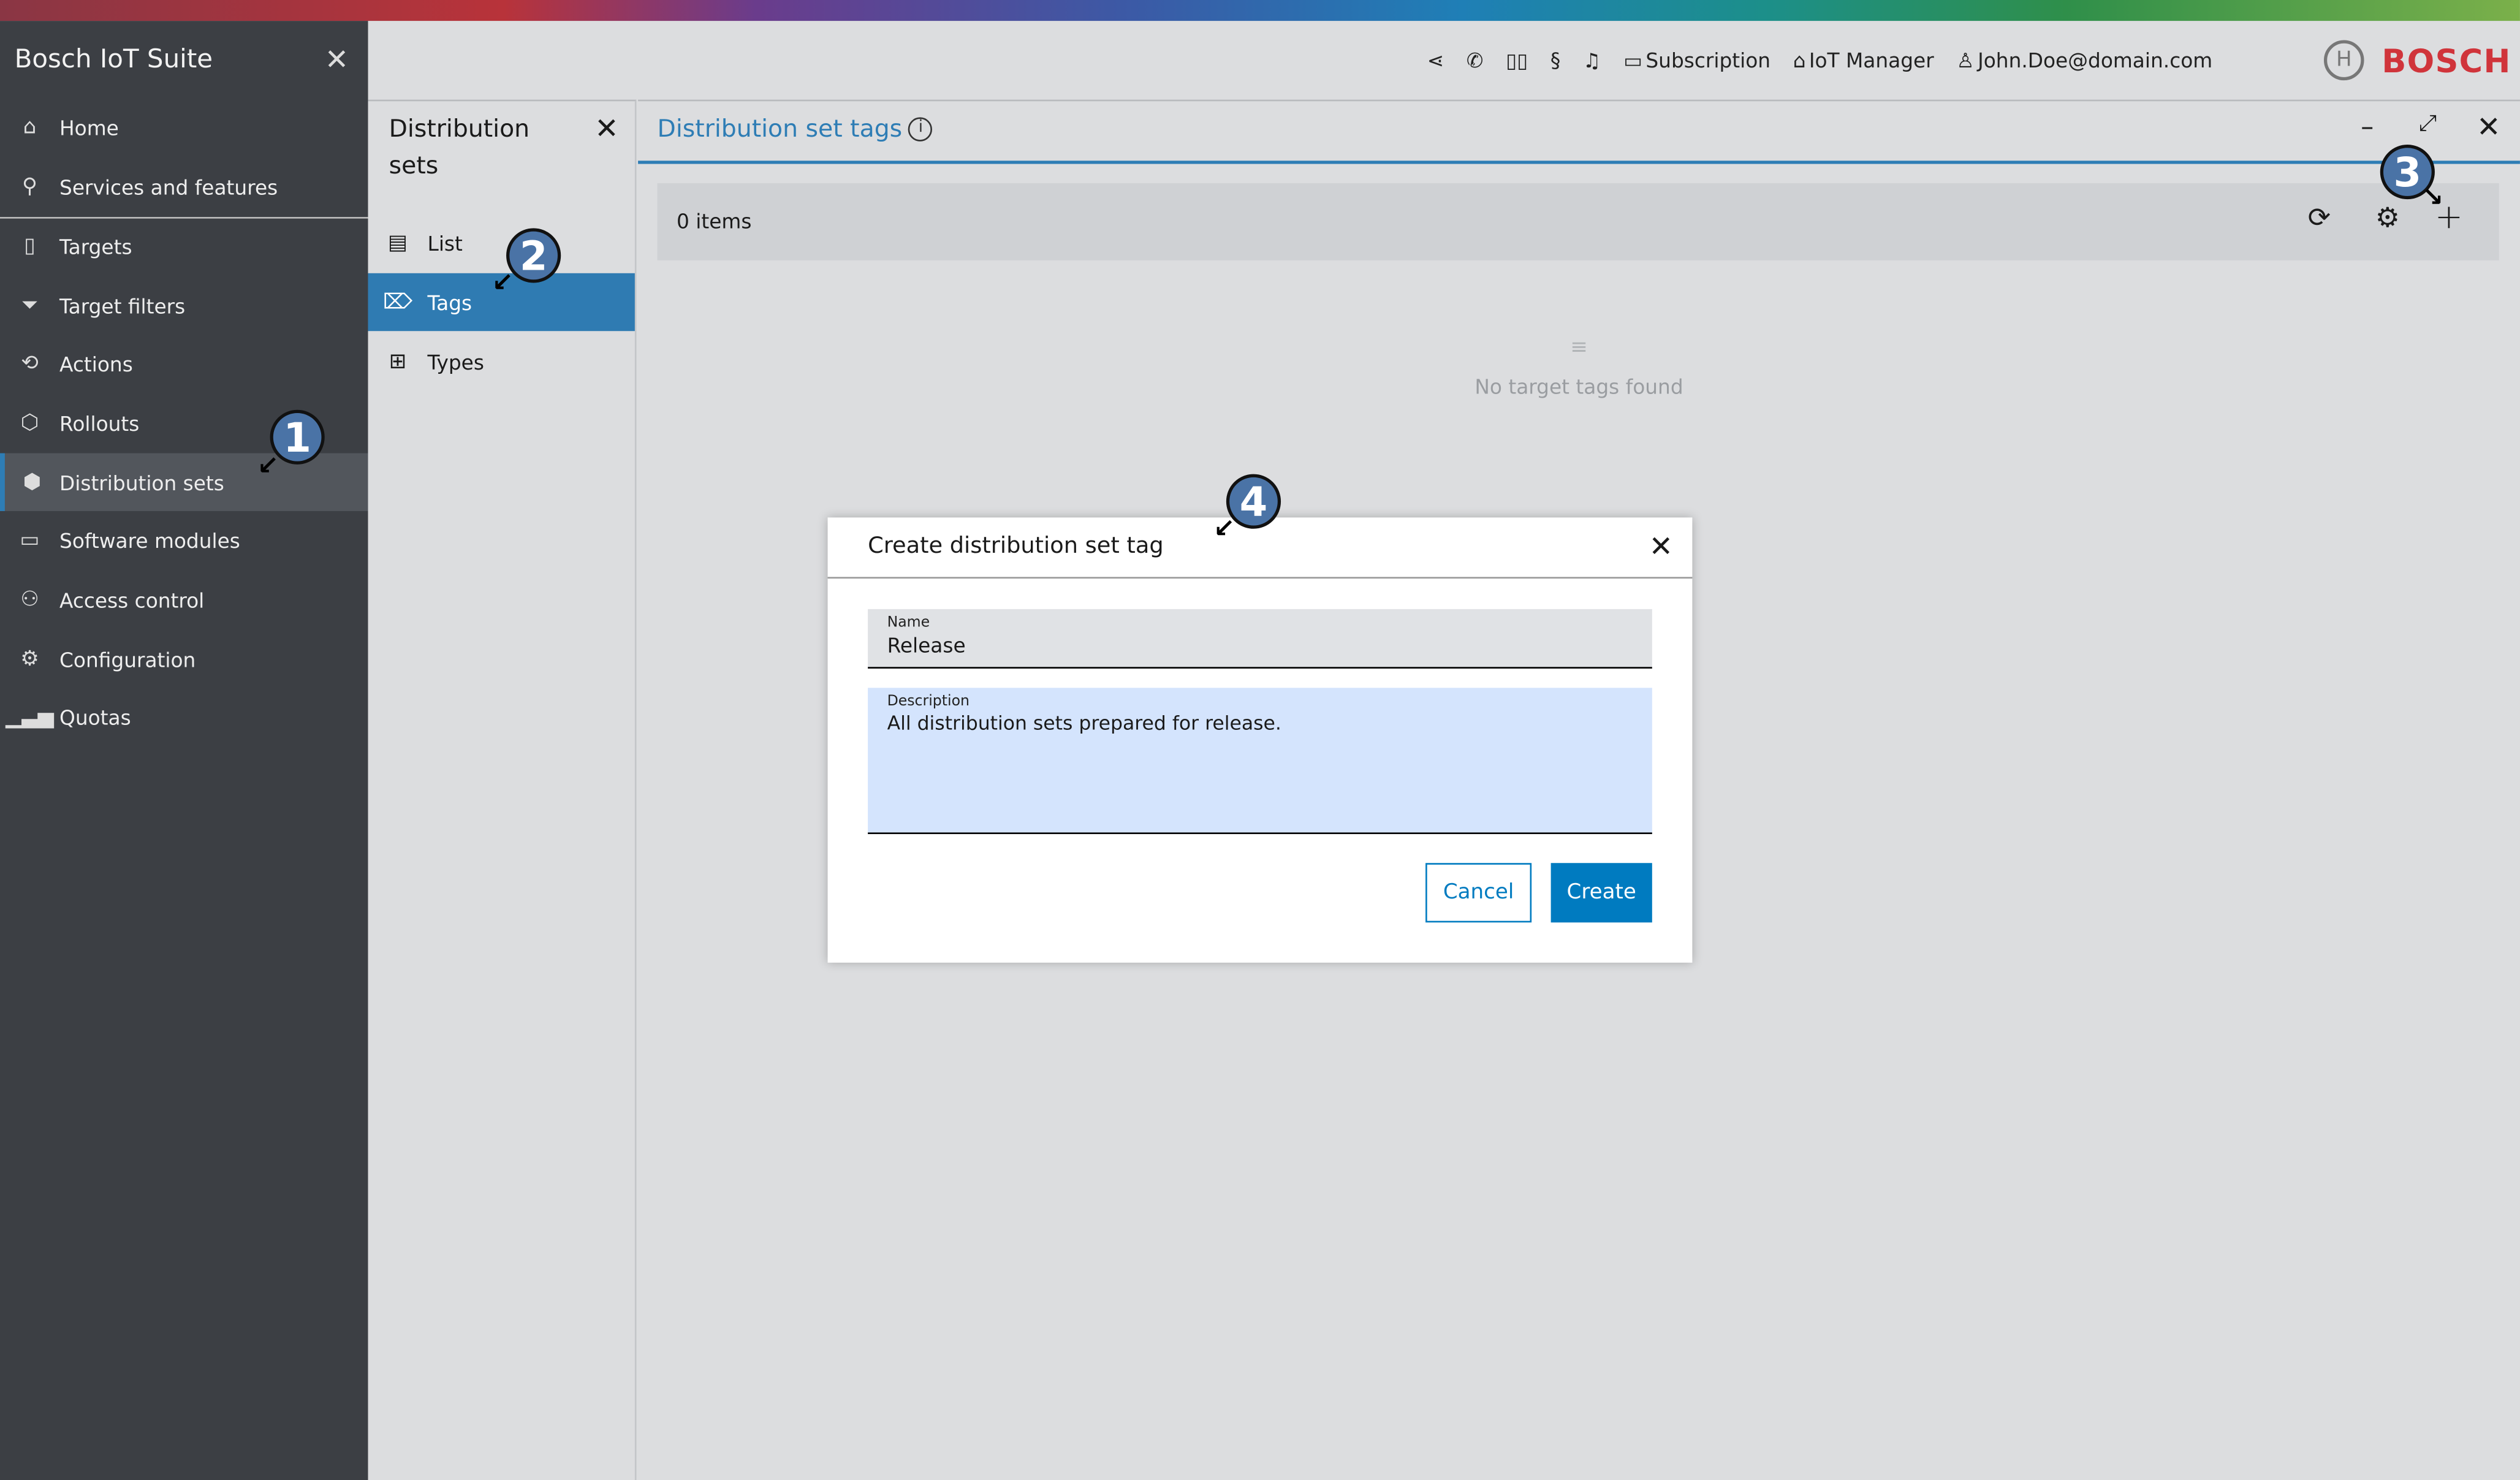 This screenshot has width=2520, height=1480. Describe the element at coordinates (397, 243) in the screenshot. I see `table-icon: ▤` at that location.